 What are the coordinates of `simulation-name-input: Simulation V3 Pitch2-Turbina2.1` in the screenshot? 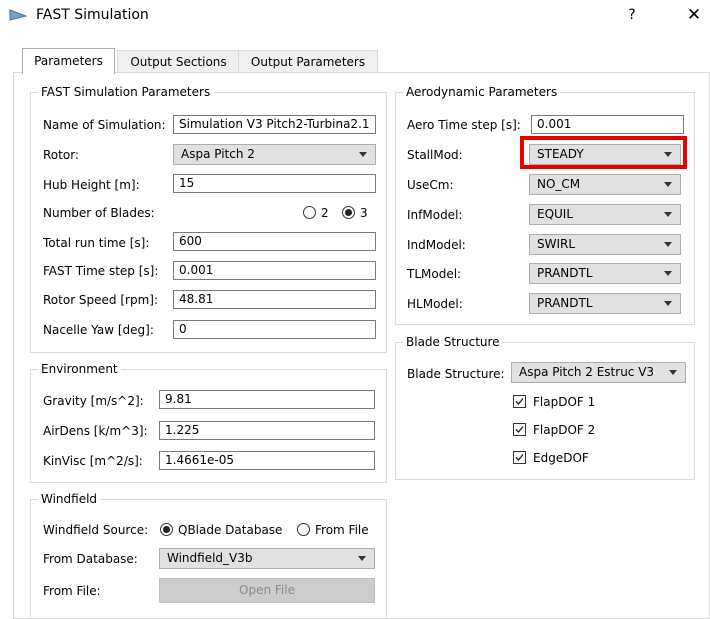 It's located at (274, 124).